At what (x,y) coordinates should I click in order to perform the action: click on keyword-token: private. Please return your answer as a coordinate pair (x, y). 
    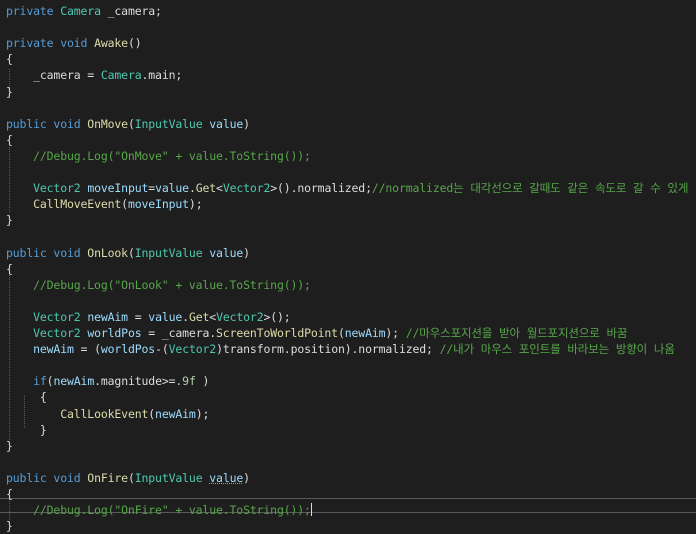
    Looking at the image, I should click on (33, 11).